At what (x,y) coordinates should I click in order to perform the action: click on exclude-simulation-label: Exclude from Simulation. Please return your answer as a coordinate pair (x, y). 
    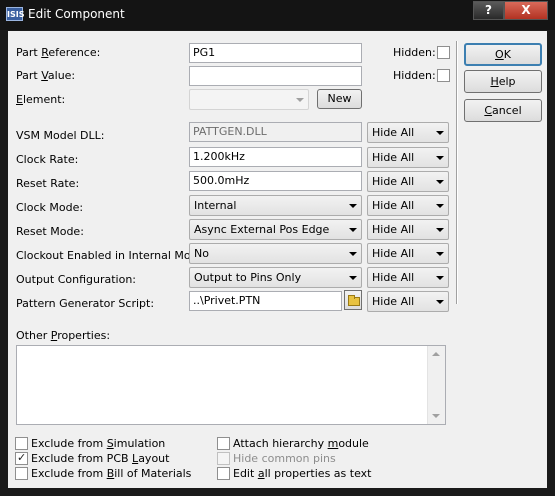
    Looking at the image, I should click on (98, 443).